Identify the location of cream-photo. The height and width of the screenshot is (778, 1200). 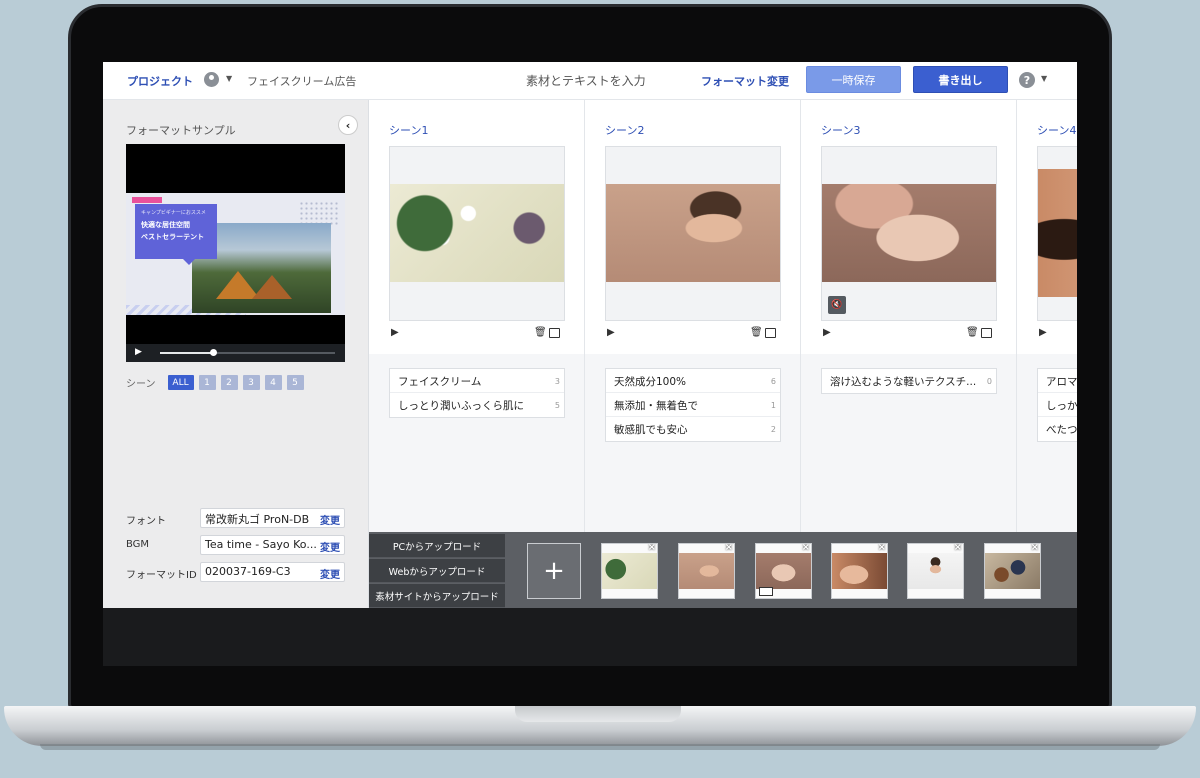
(477, 233).